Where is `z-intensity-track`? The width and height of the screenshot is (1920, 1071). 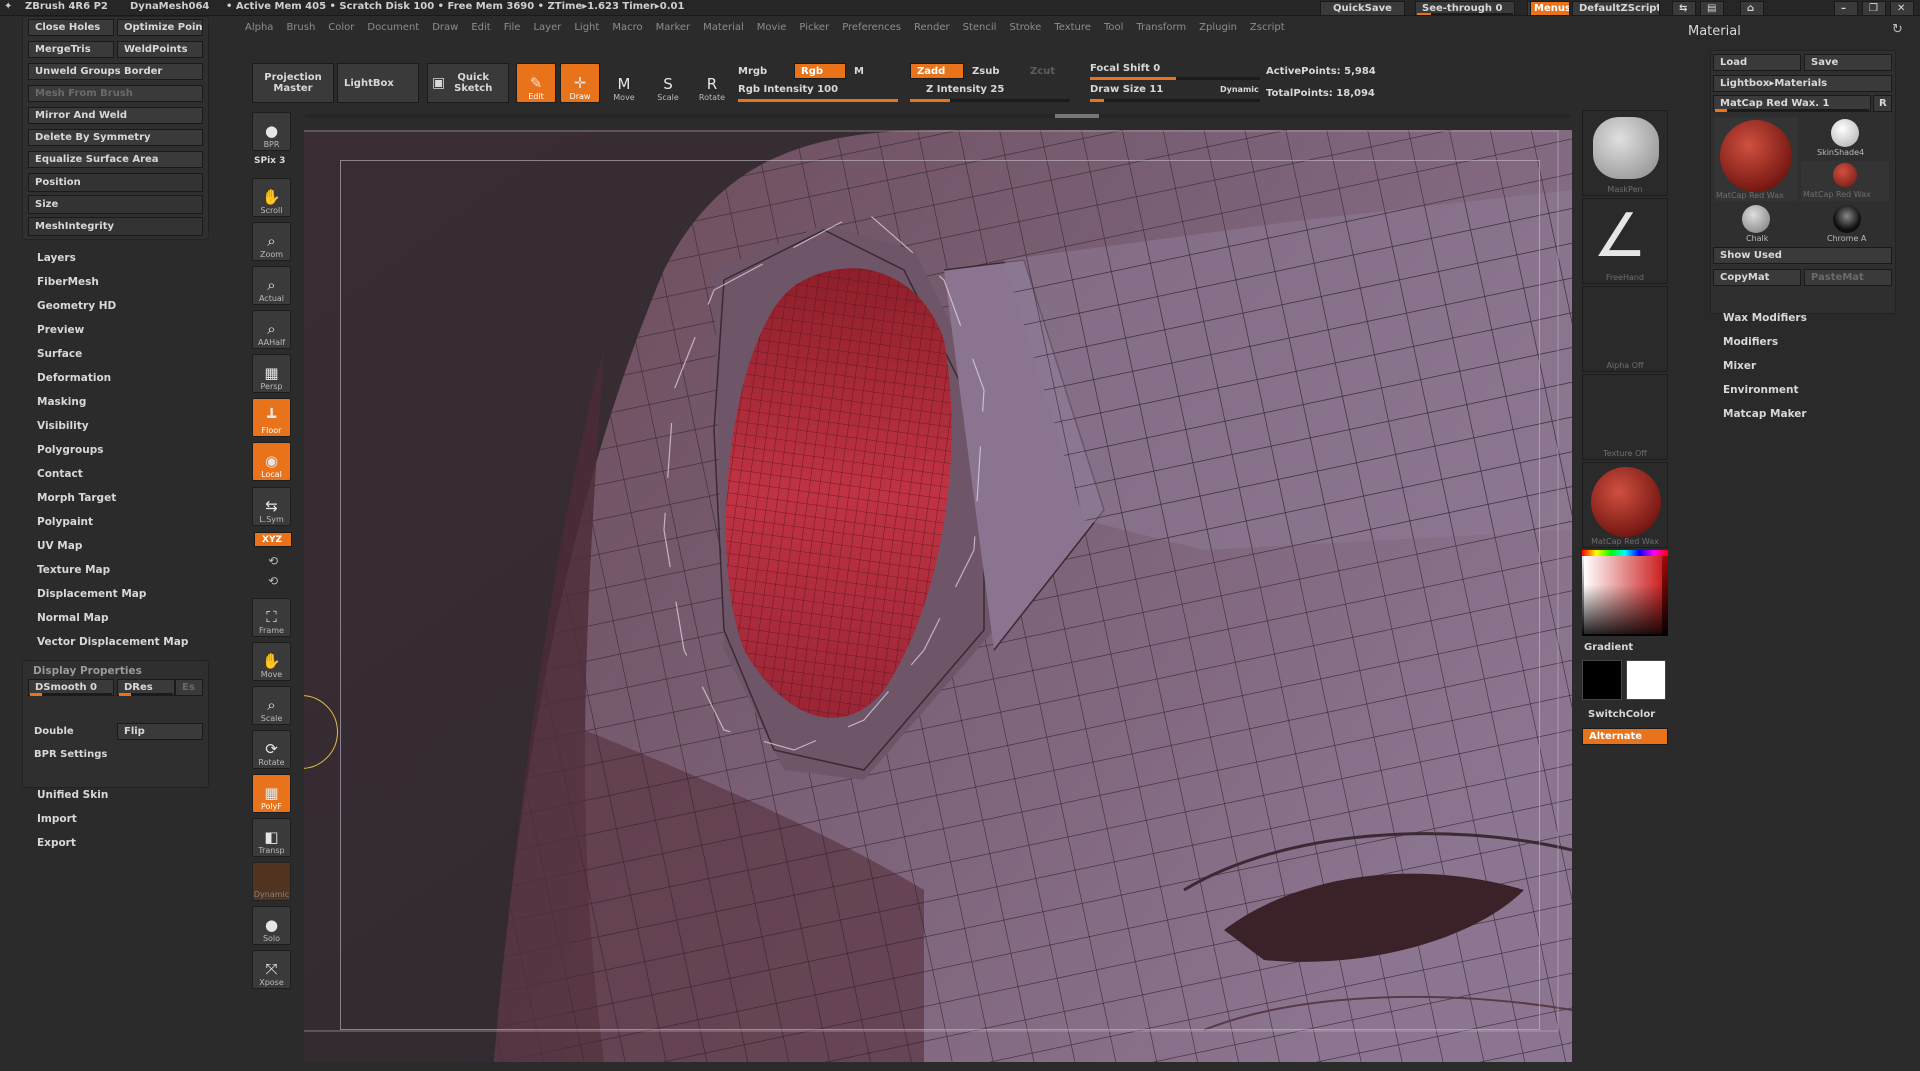
z-intensity-track is located at coordinates (990, 100).